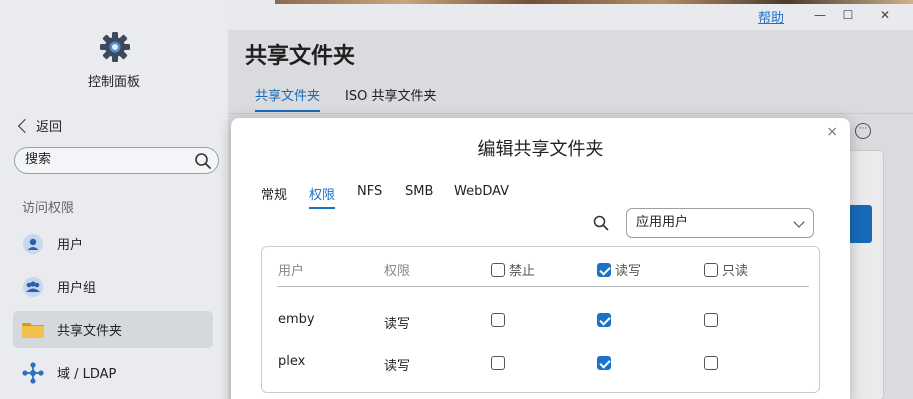  What do you see at coordinates (369, 191) in the screenshot?
I see `tab-nfs: NFS` at bounding box center [369, 191].